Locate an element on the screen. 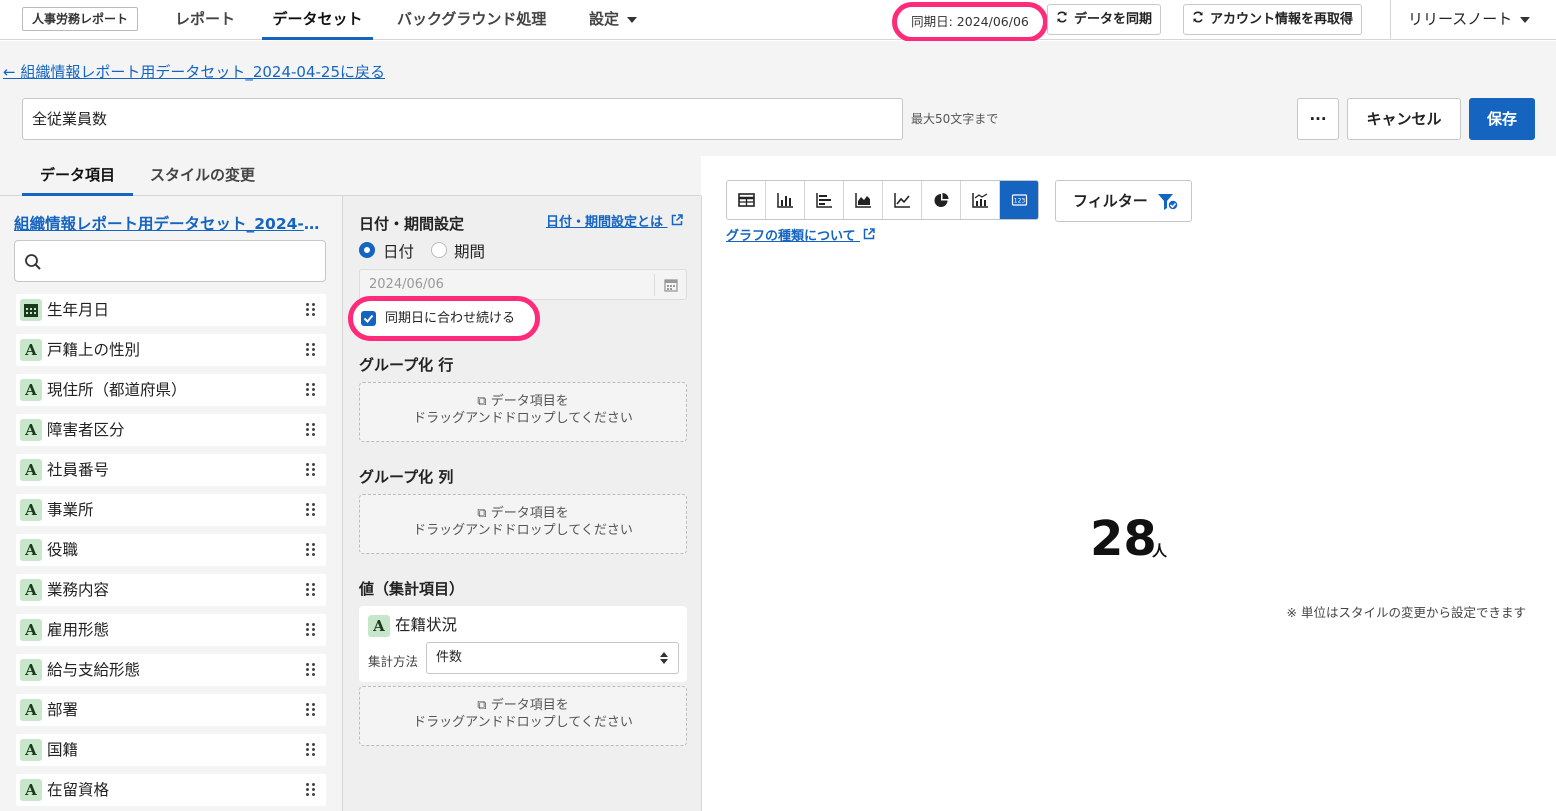 This screenshot has height=811, width=1556. number-card-icon: 123 is located at coordinates (1019, 200).